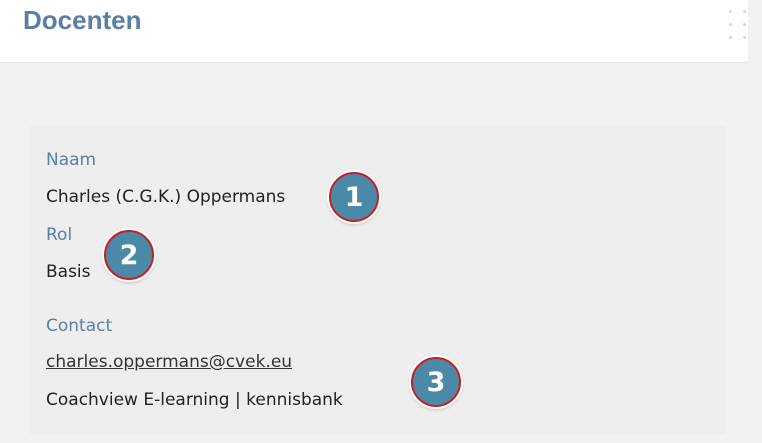 The height and width of the screenshot is (443, 762). What do you see at coordinates (741, 27) in the screenshot?
I see `drag-handle-icon` at bounding box center [741, 27].